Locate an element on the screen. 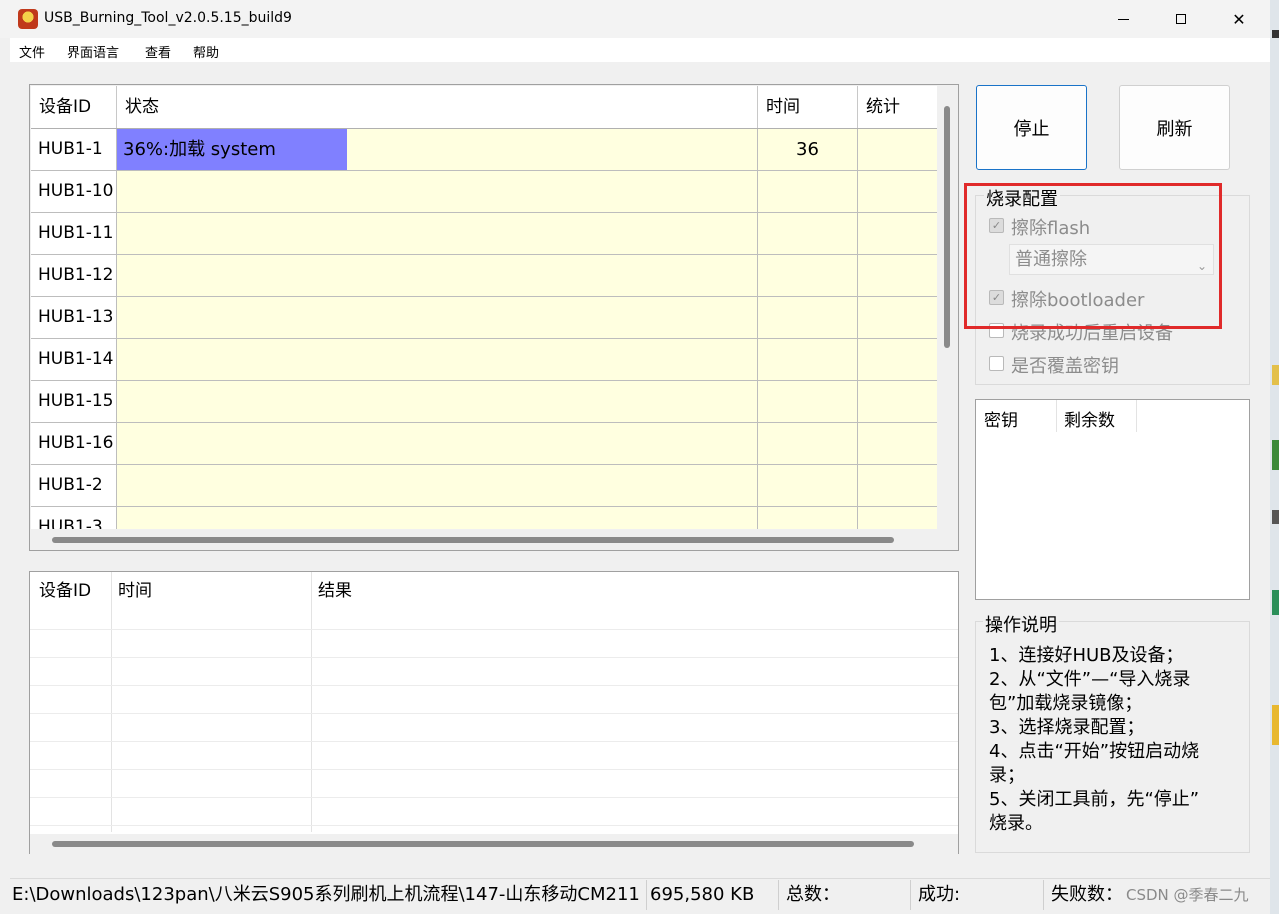 The image size is (1279, 914). device-id-cell: HUB1-1 is located at coordinates (74, 149).